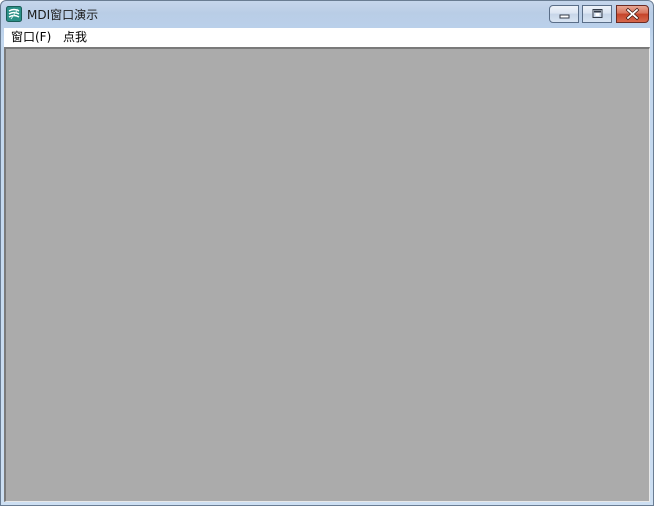  I want to click on app-icon, so click(14, 14).